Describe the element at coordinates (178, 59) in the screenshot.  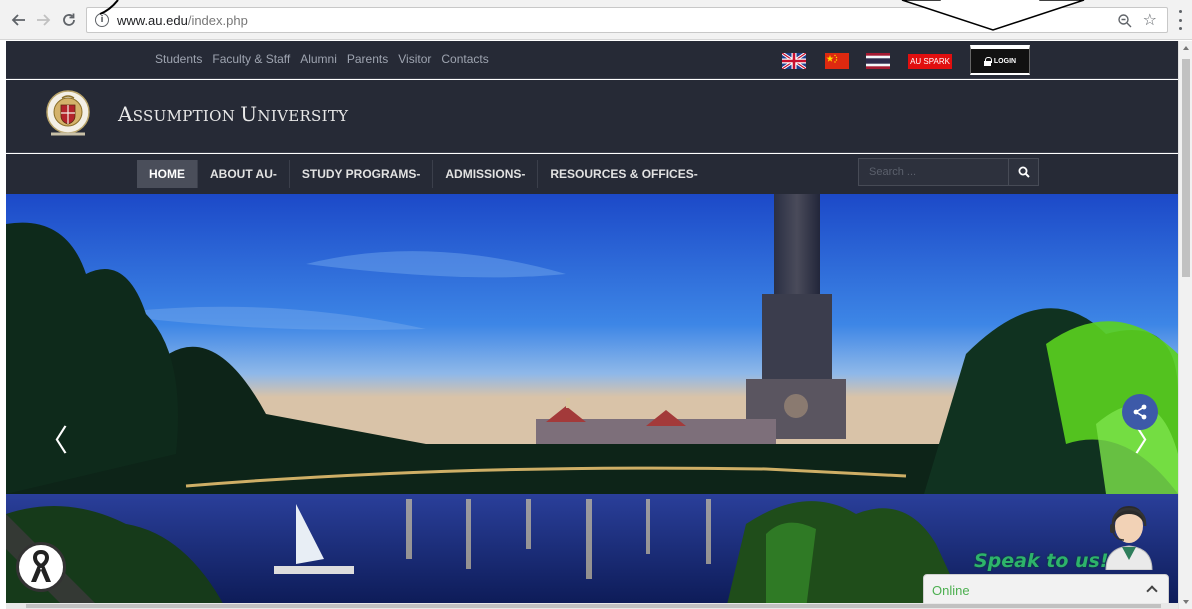
I see `link-students: Students` at that location.